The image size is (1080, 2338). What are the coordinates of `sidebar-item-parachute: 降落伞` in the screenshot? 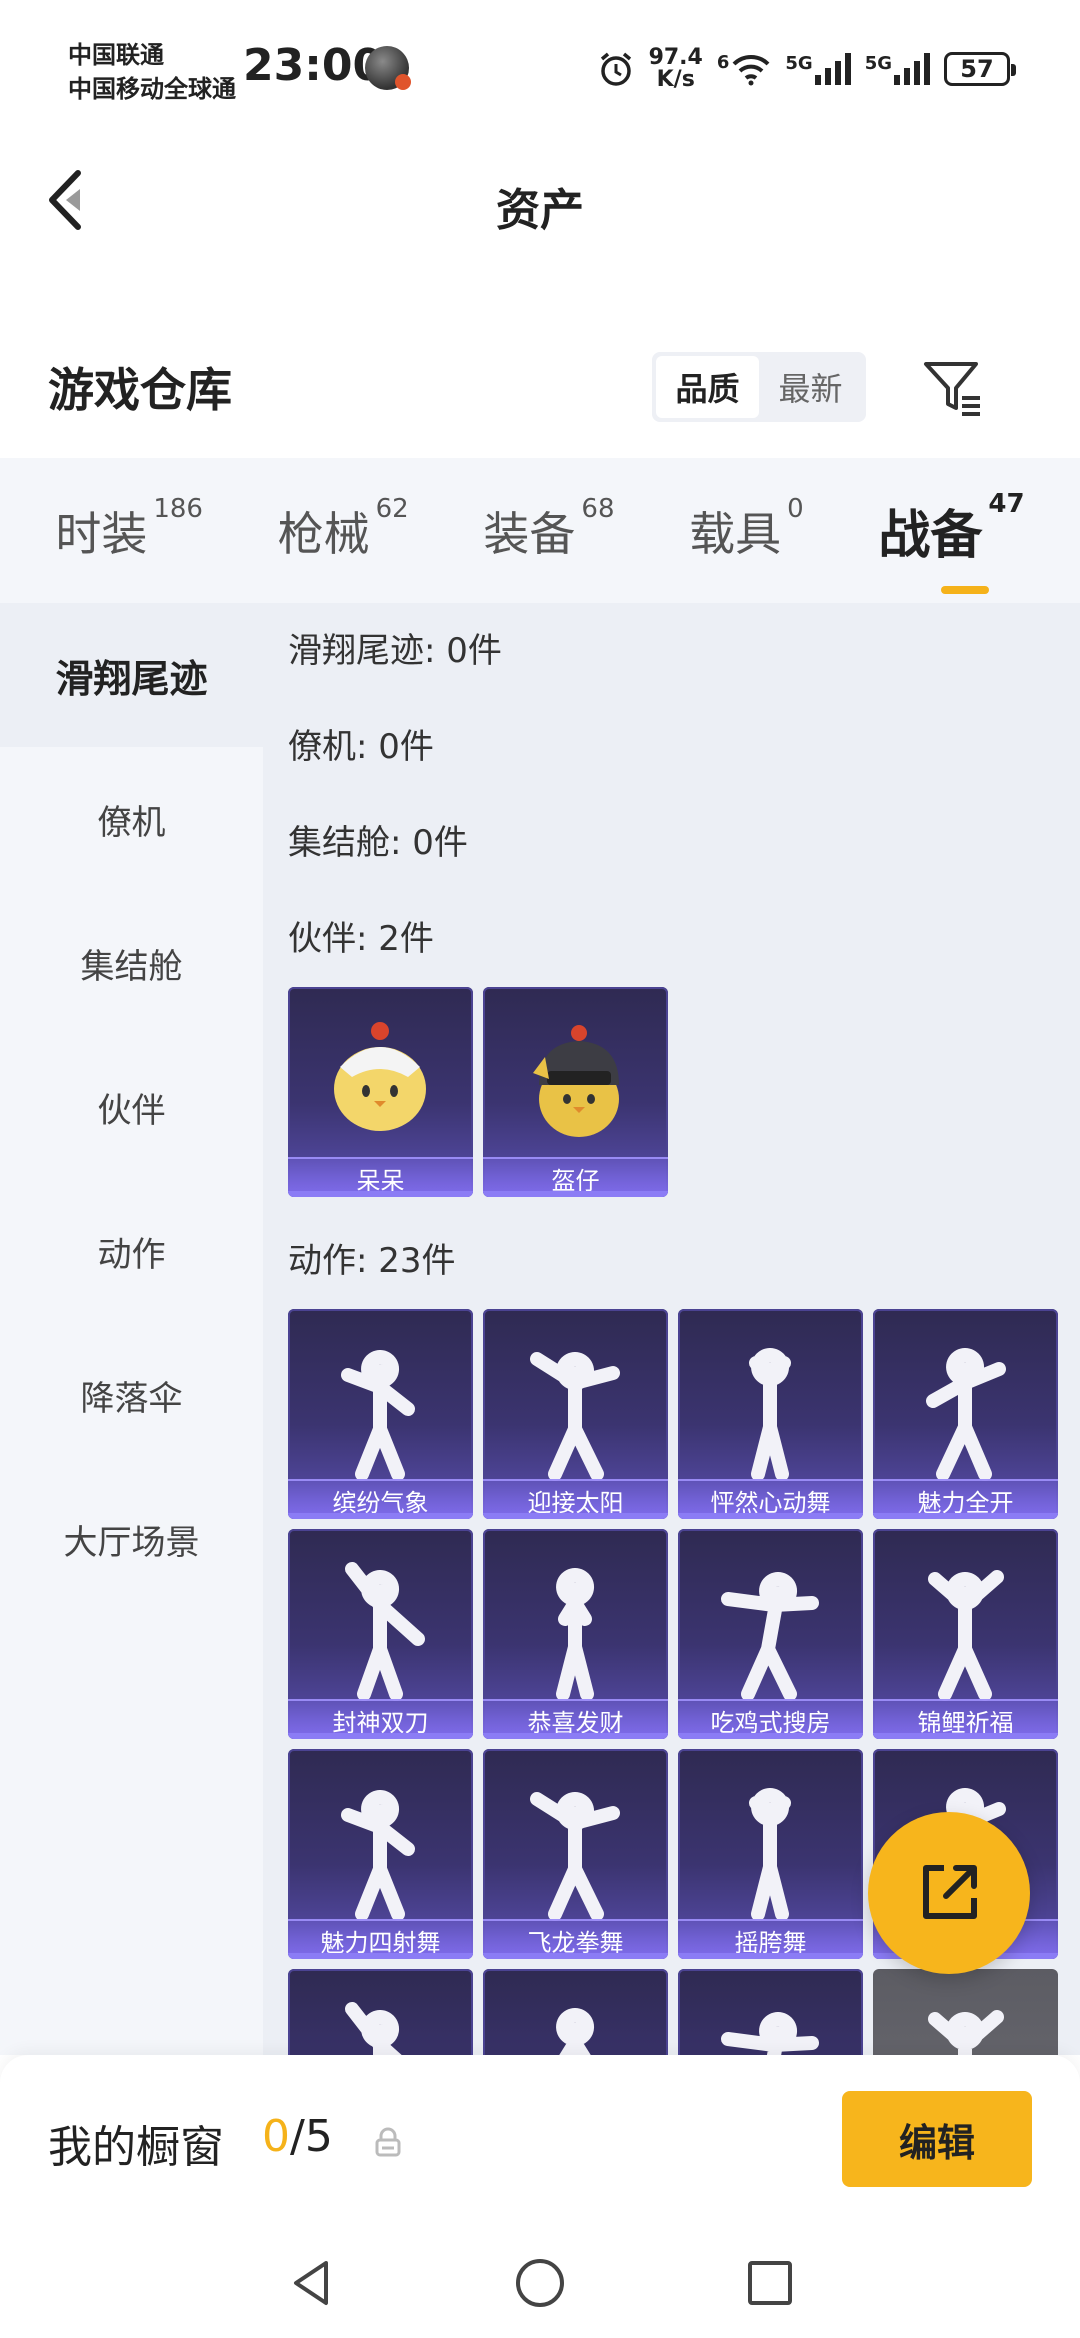 It's located at (131, 1395).